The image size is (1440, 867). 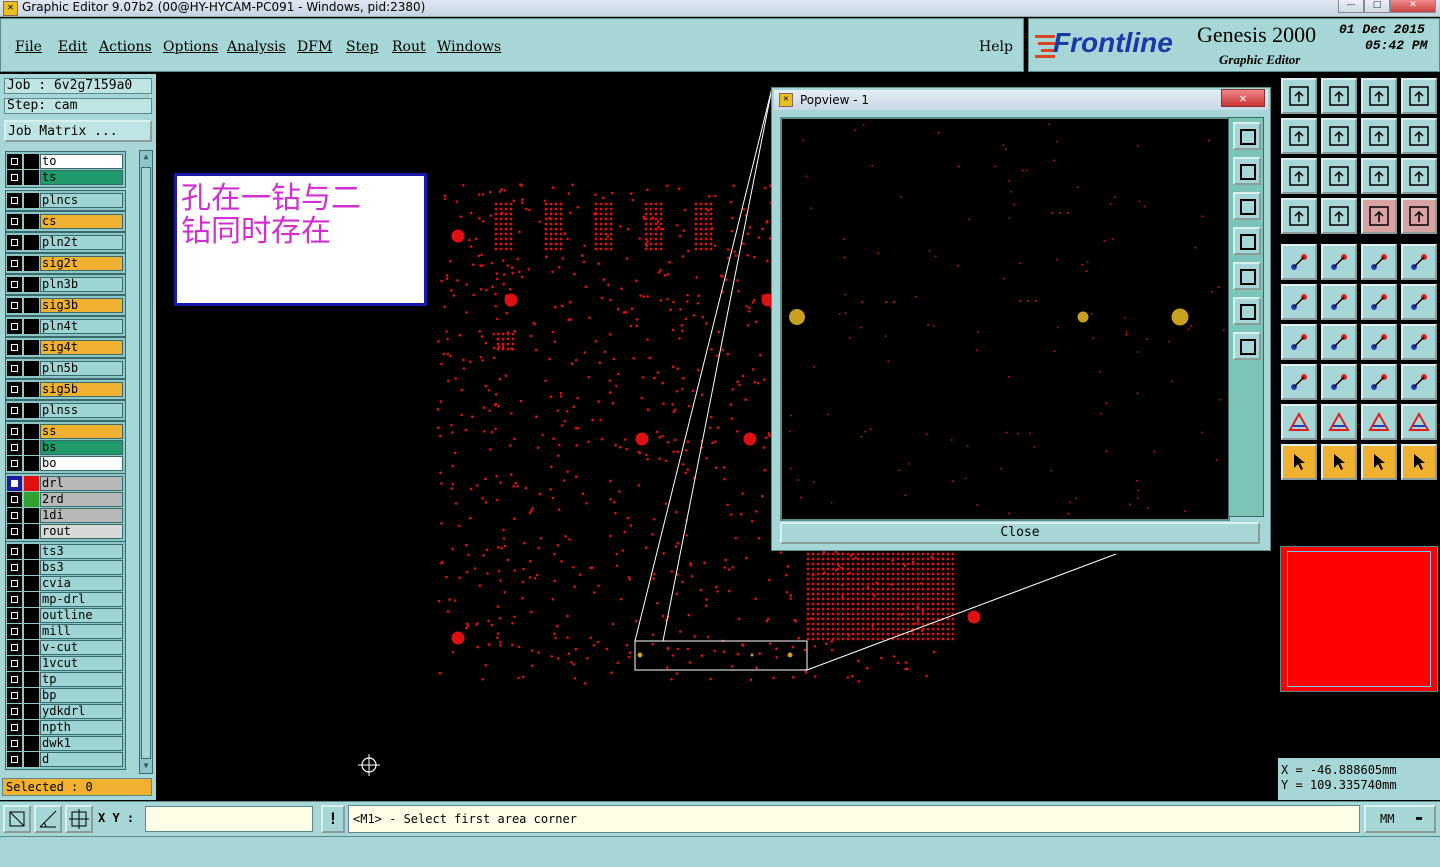 What do you see at coordinates (1247, 311) in the screenshot?
I see `popview-zoom-in-button` at bounding box center [1247, 311].